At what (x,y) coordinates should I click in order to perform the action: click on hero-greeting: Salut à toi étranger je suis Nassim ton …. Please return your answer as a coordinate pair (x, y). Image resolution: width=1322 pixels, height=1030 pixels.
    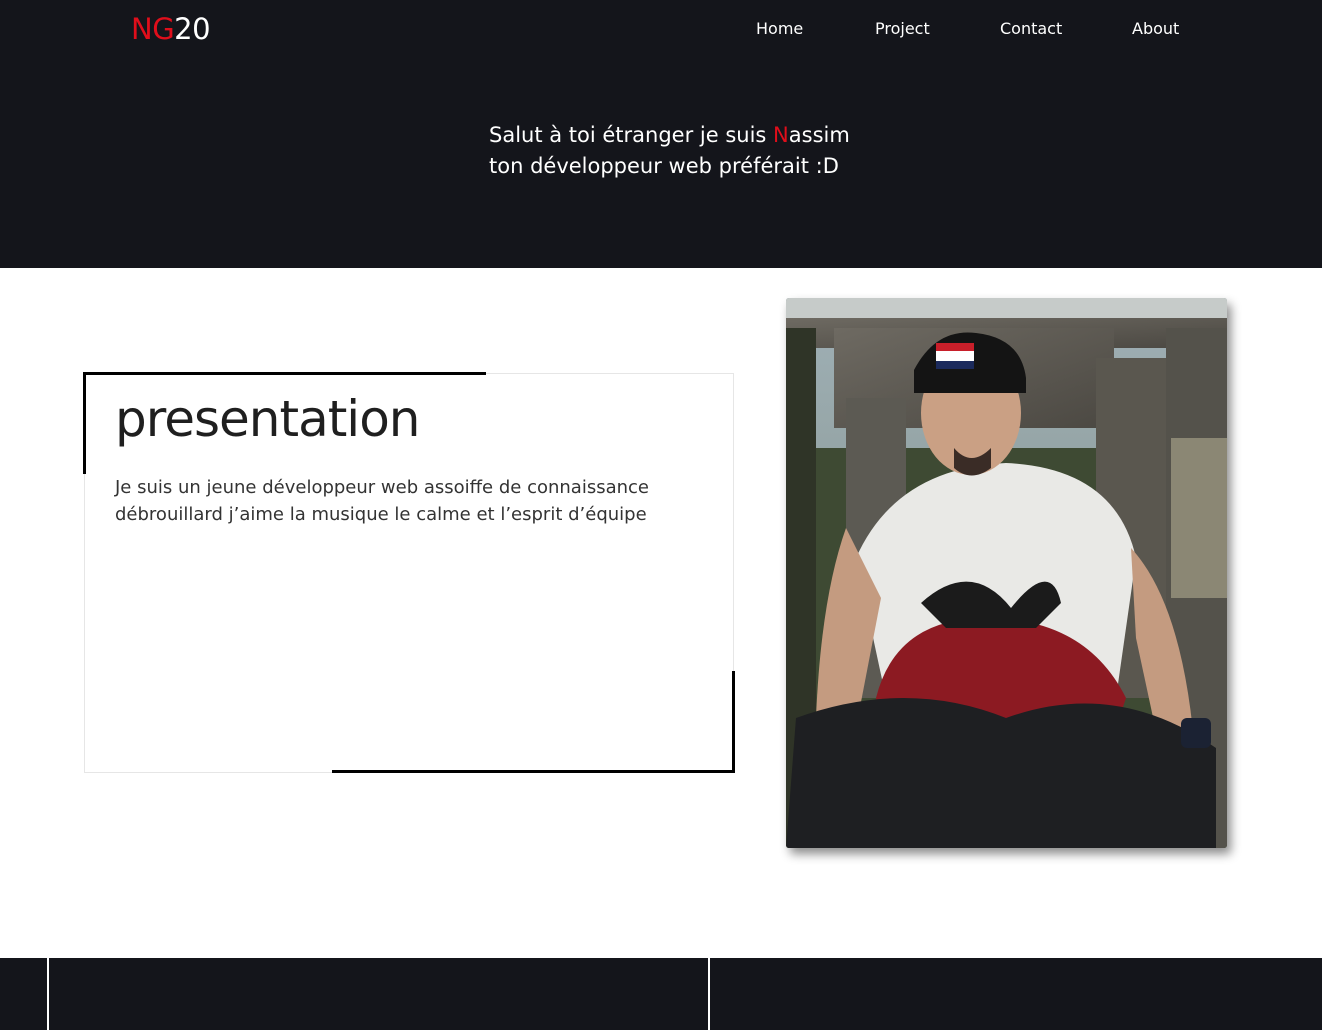
    Looking at the image, I should click on (669, 151).